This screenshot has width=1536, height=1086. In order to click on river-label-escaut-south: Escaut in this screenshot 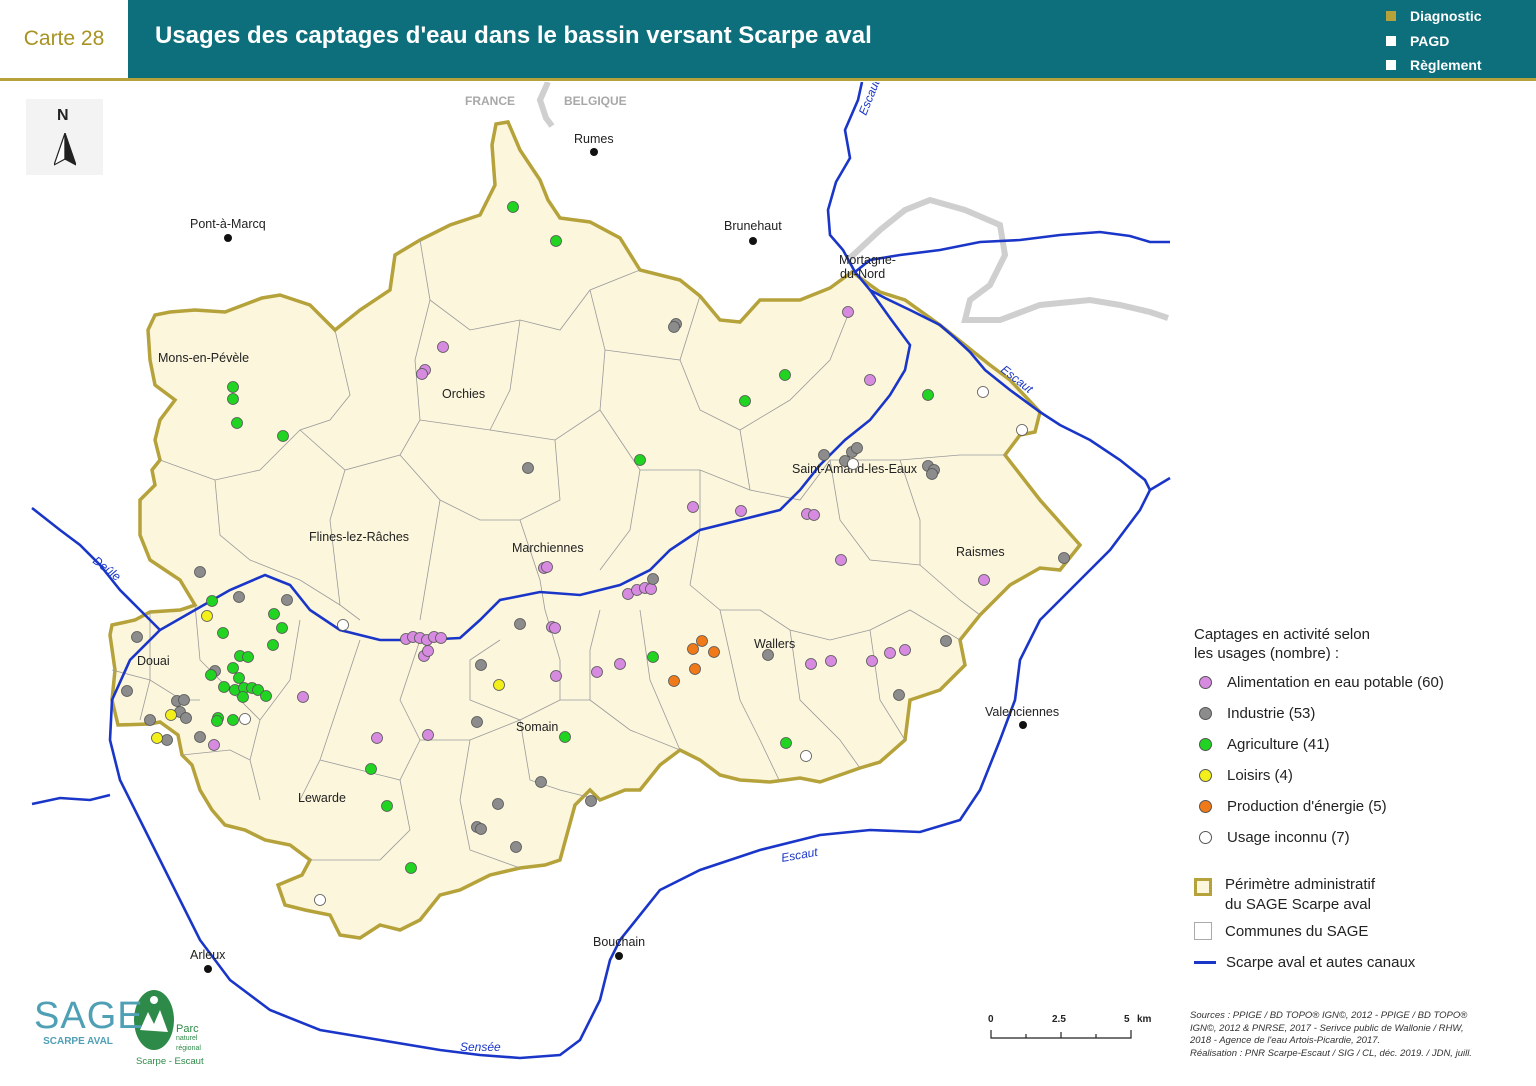, I will do `click(799, 855)`.